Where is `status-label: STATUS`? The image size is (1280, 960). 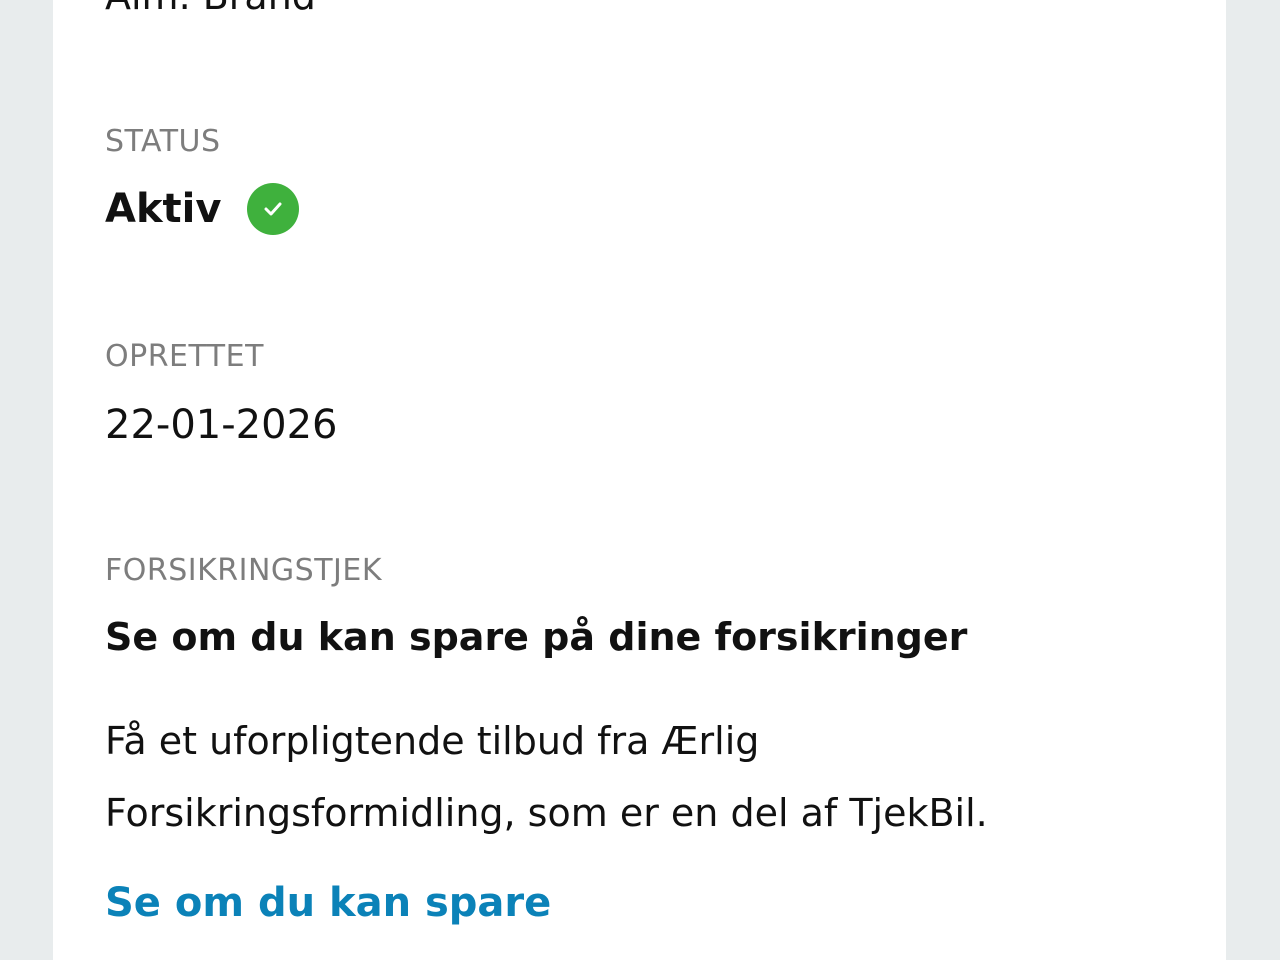 status-label: STATUS is located at coordinates (163, 141).